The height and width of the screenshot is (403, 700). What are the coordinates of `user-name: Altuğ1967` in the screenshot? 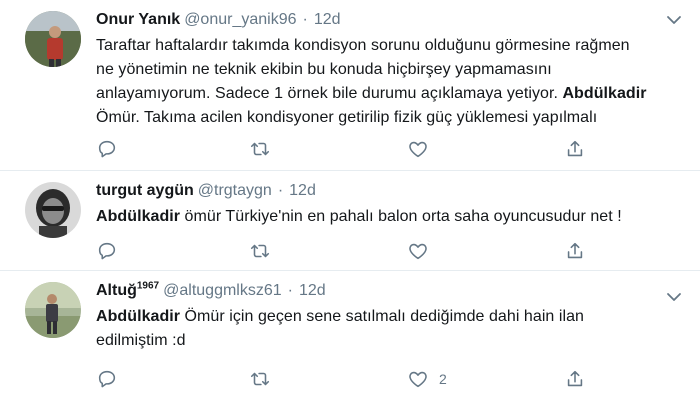 It's located at (128, 289).